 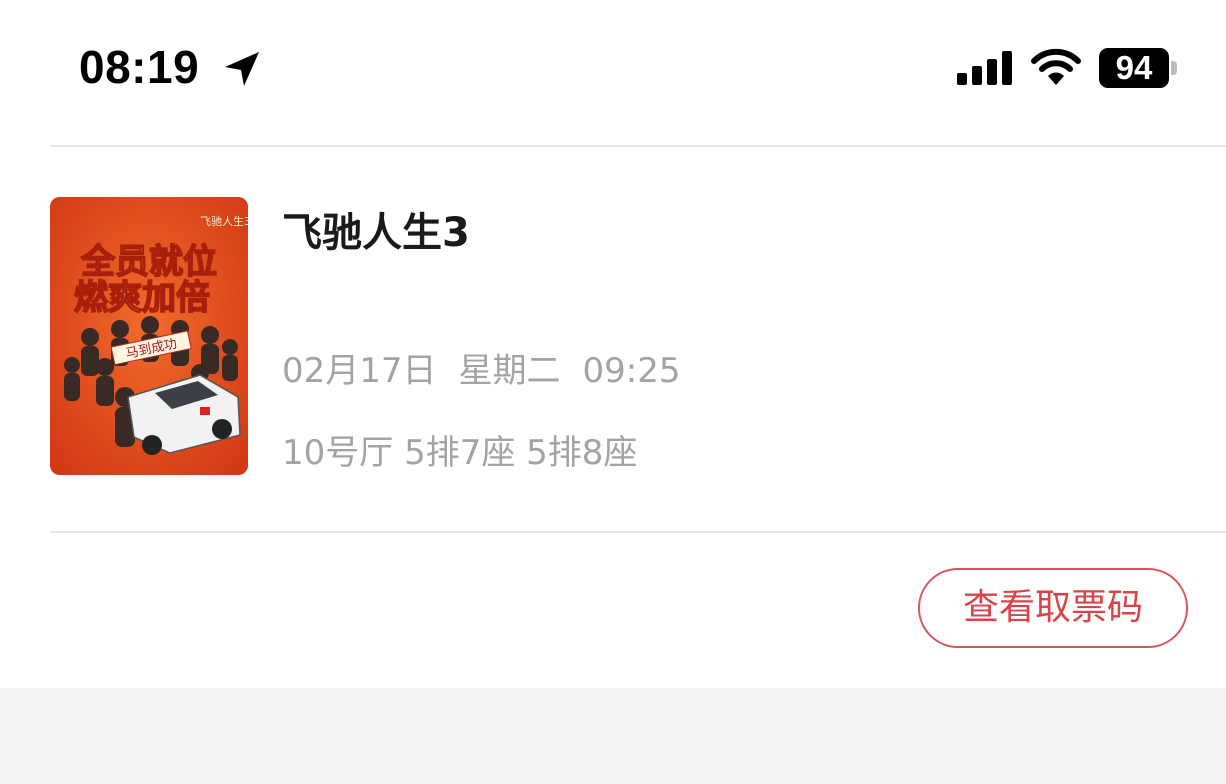 What do you see at coordinates (139, 67) in the screenshot?
I see `status-time: 08:19` at bounding box center [139, 67].